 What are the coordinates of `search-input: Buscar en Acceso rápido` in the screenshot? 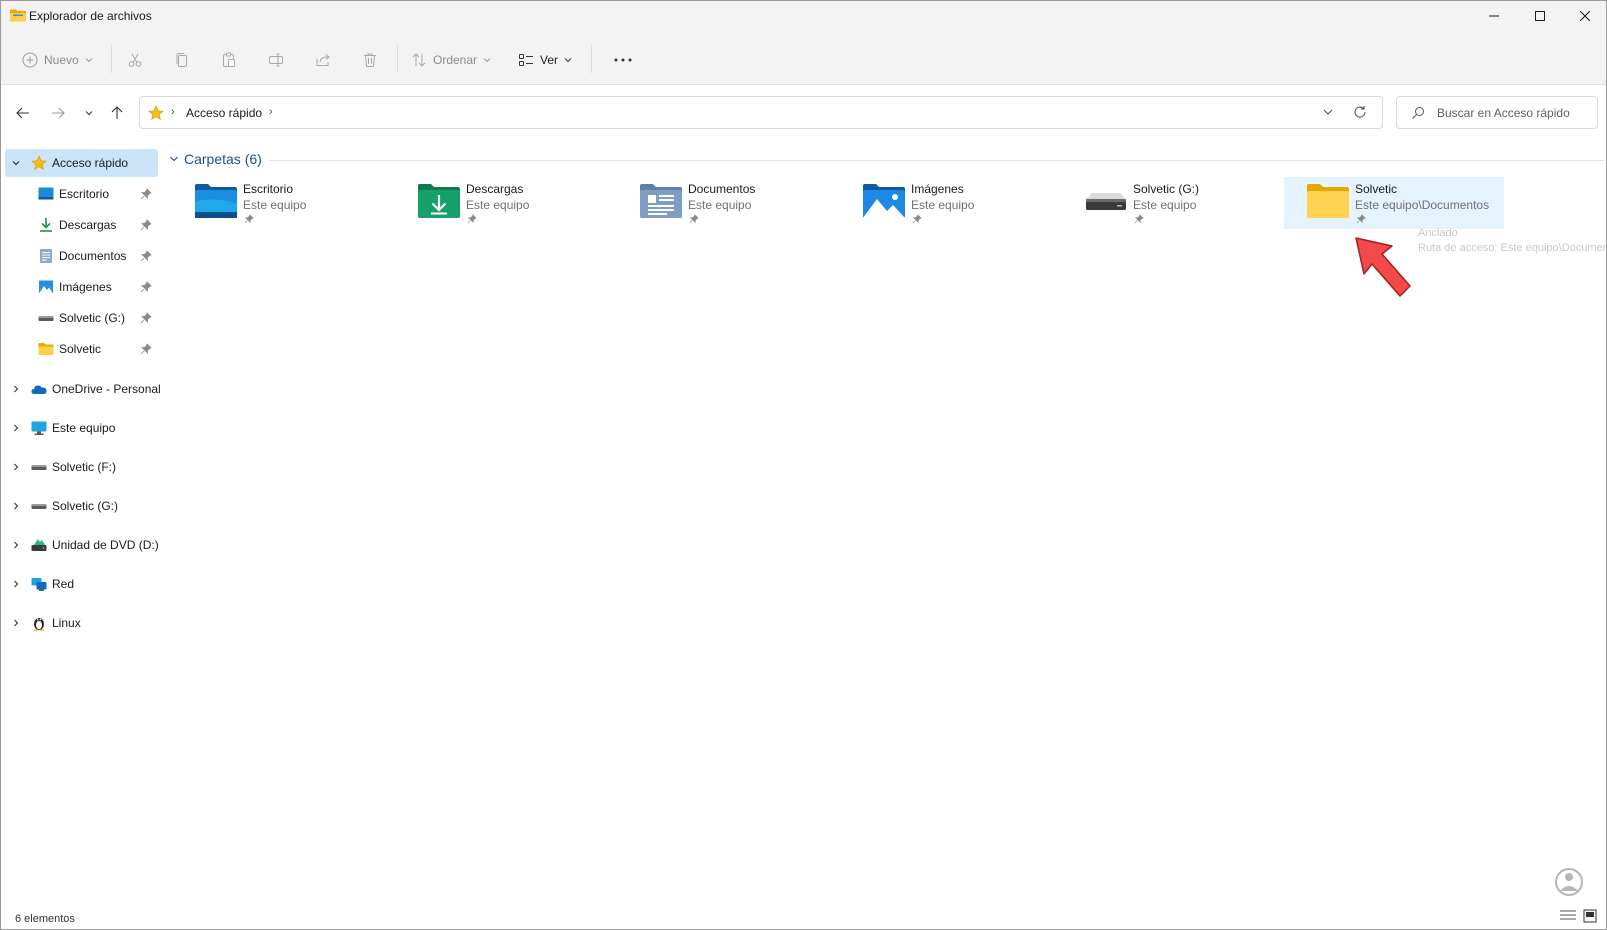 It's located at (1497, 112).